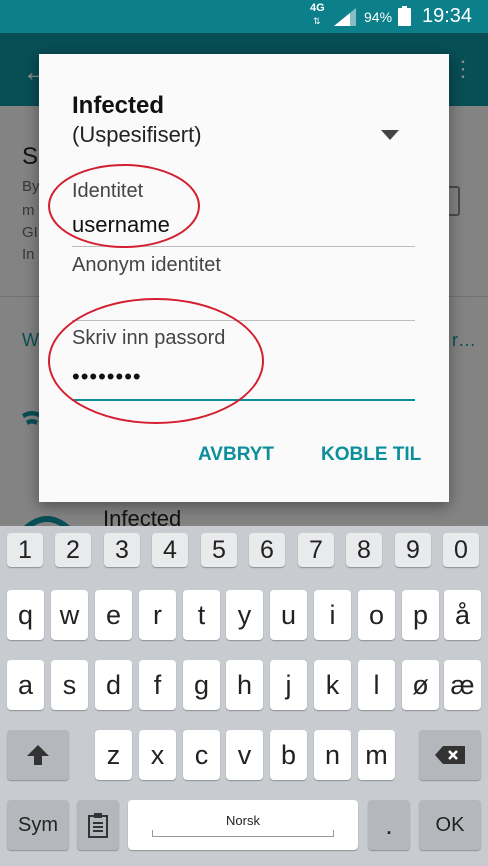 The image size is (488, 866). I want to click on status-bar: 4G ⇅ 94% 19:34, so click(244, 16).